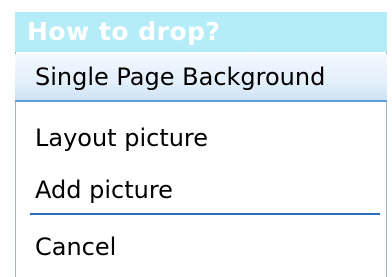  Describe the element at coordinates (180, 77) in the screenshot. I see `menu-item-label: Single Page Background` at that location.